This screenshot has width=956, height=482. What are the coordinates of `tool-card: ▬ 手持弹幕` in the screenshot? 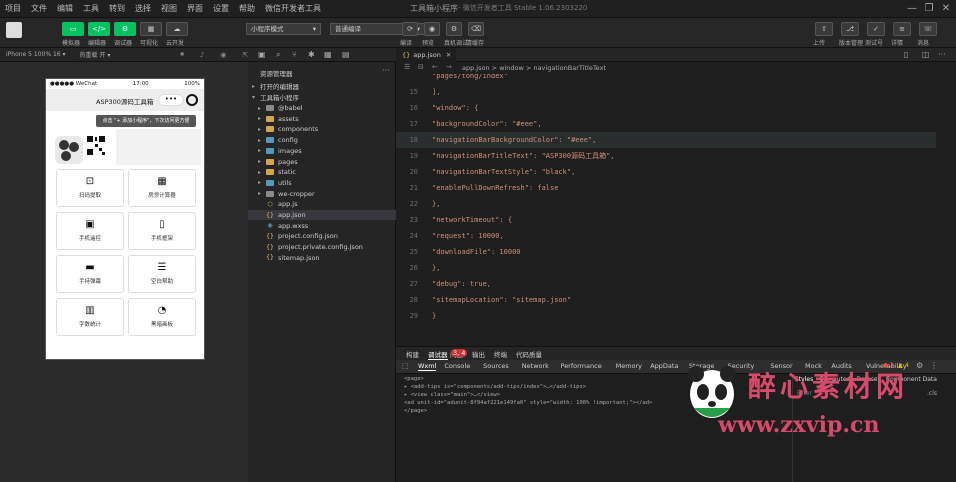 It's located at (90, 274).